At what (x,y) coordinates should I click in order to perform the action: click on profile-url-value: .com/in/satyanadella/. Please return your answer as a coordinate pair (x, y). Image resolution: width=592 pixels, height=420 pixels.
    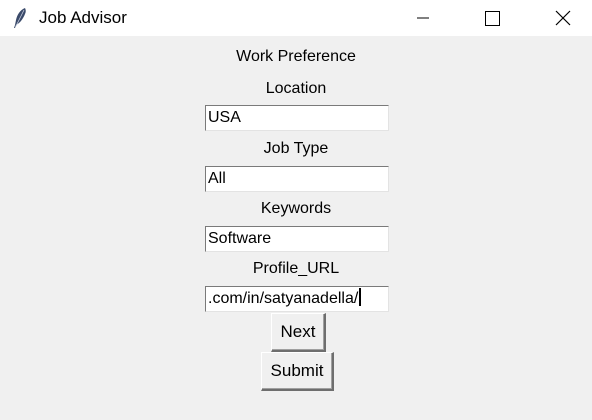
    Looking at the image, I should click on (283, 298).